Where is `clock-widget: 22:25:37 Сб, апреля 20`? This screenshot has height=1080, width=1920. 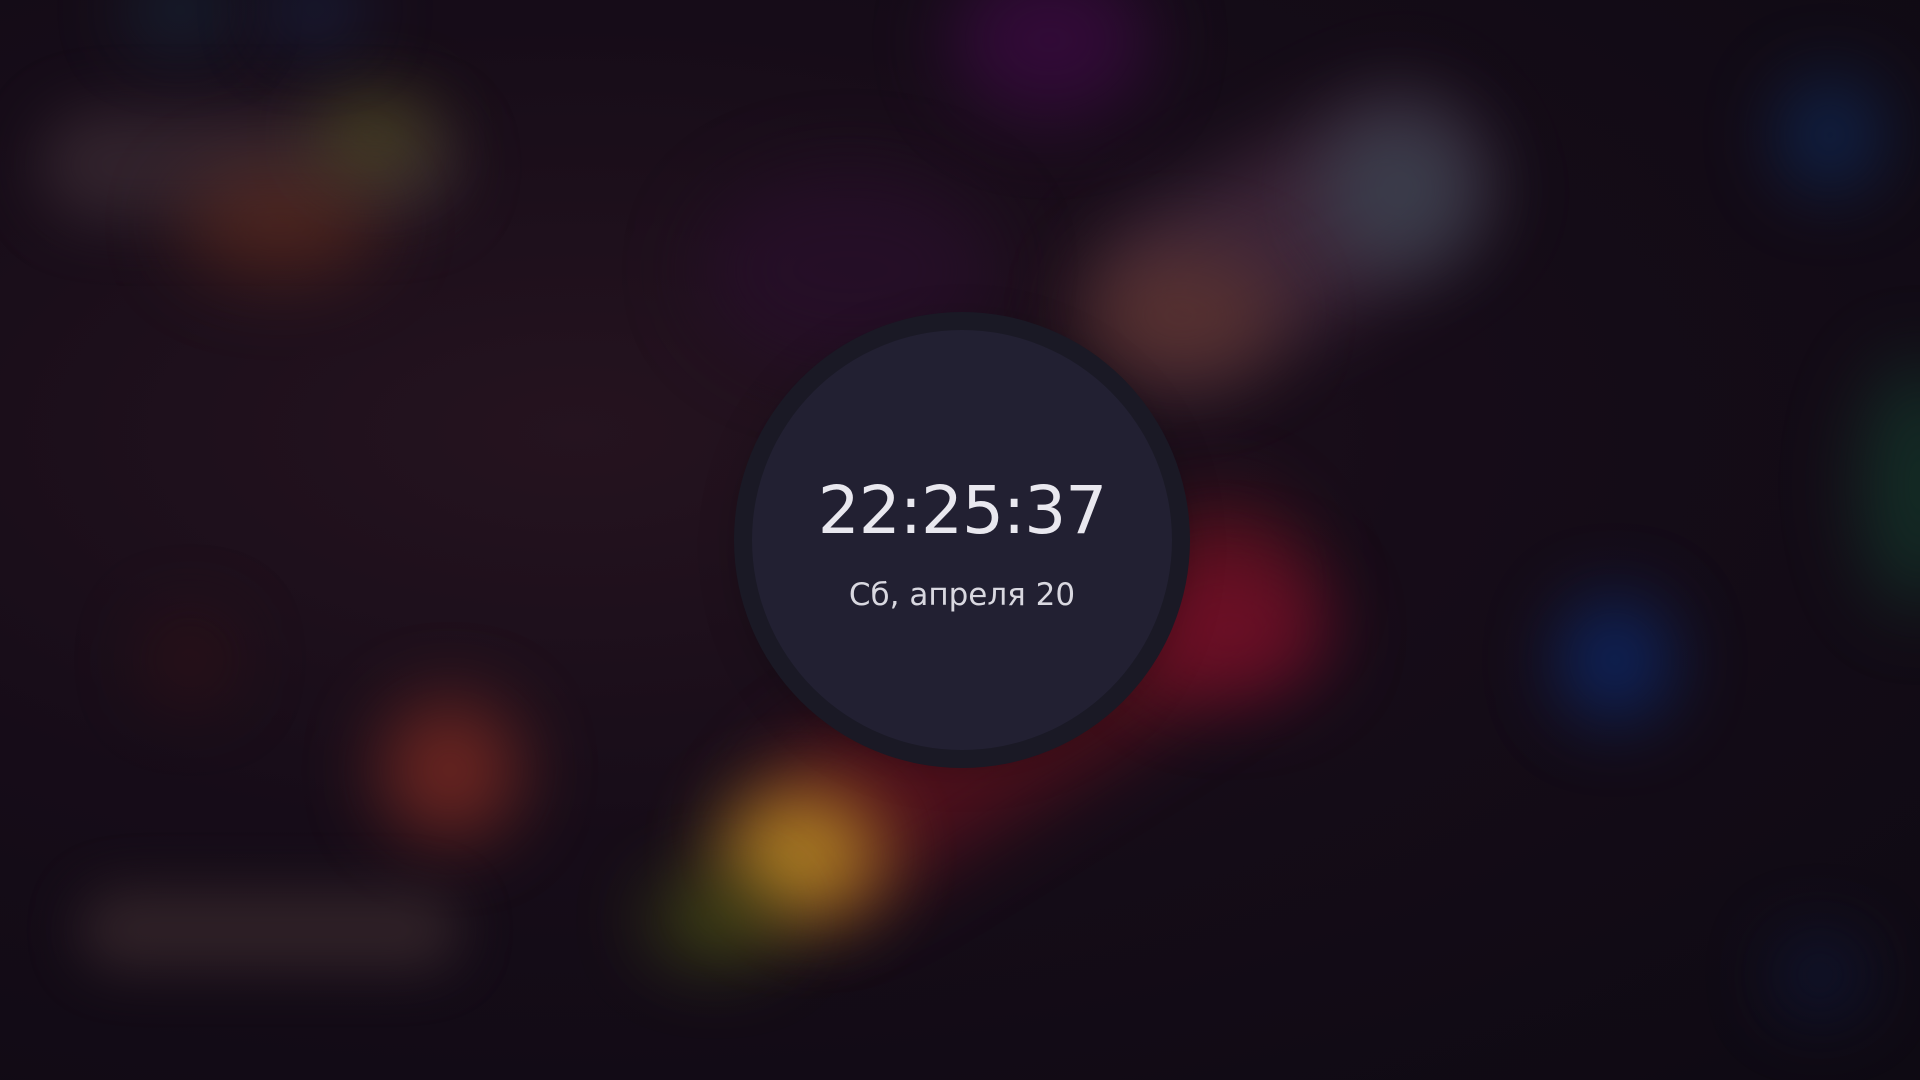
clock-widget: 22:25:37 Сб, апреля 20 is located at coordinates (962, 540).